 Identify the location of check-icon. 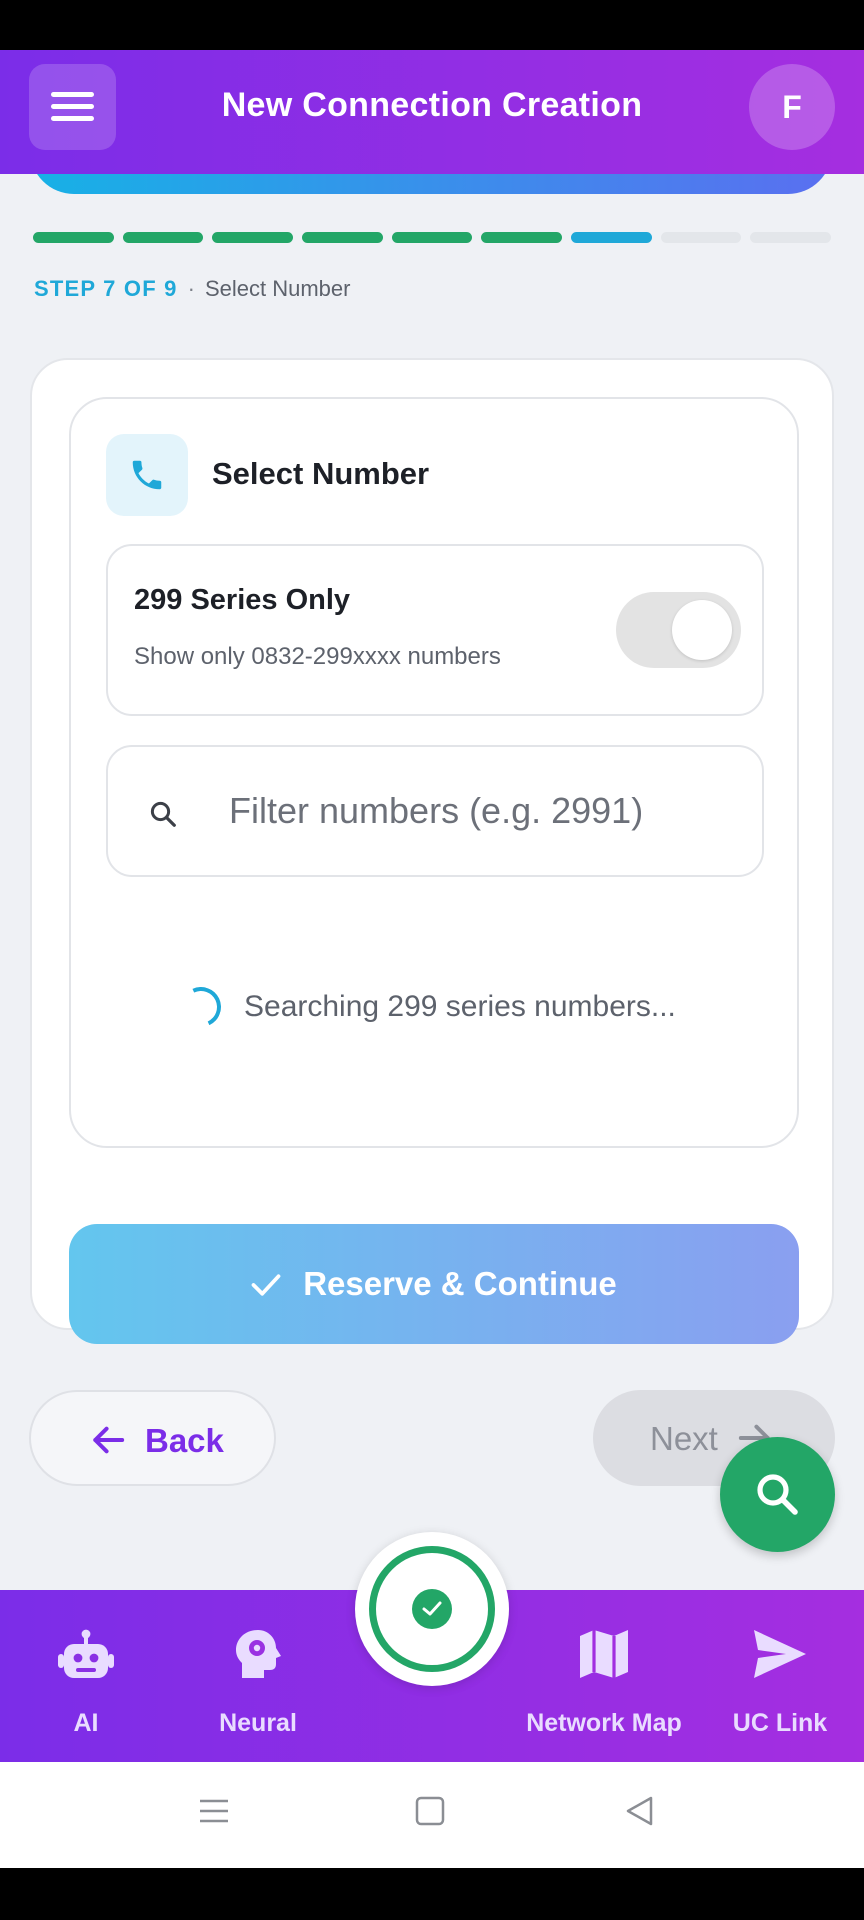
(266, 1285).